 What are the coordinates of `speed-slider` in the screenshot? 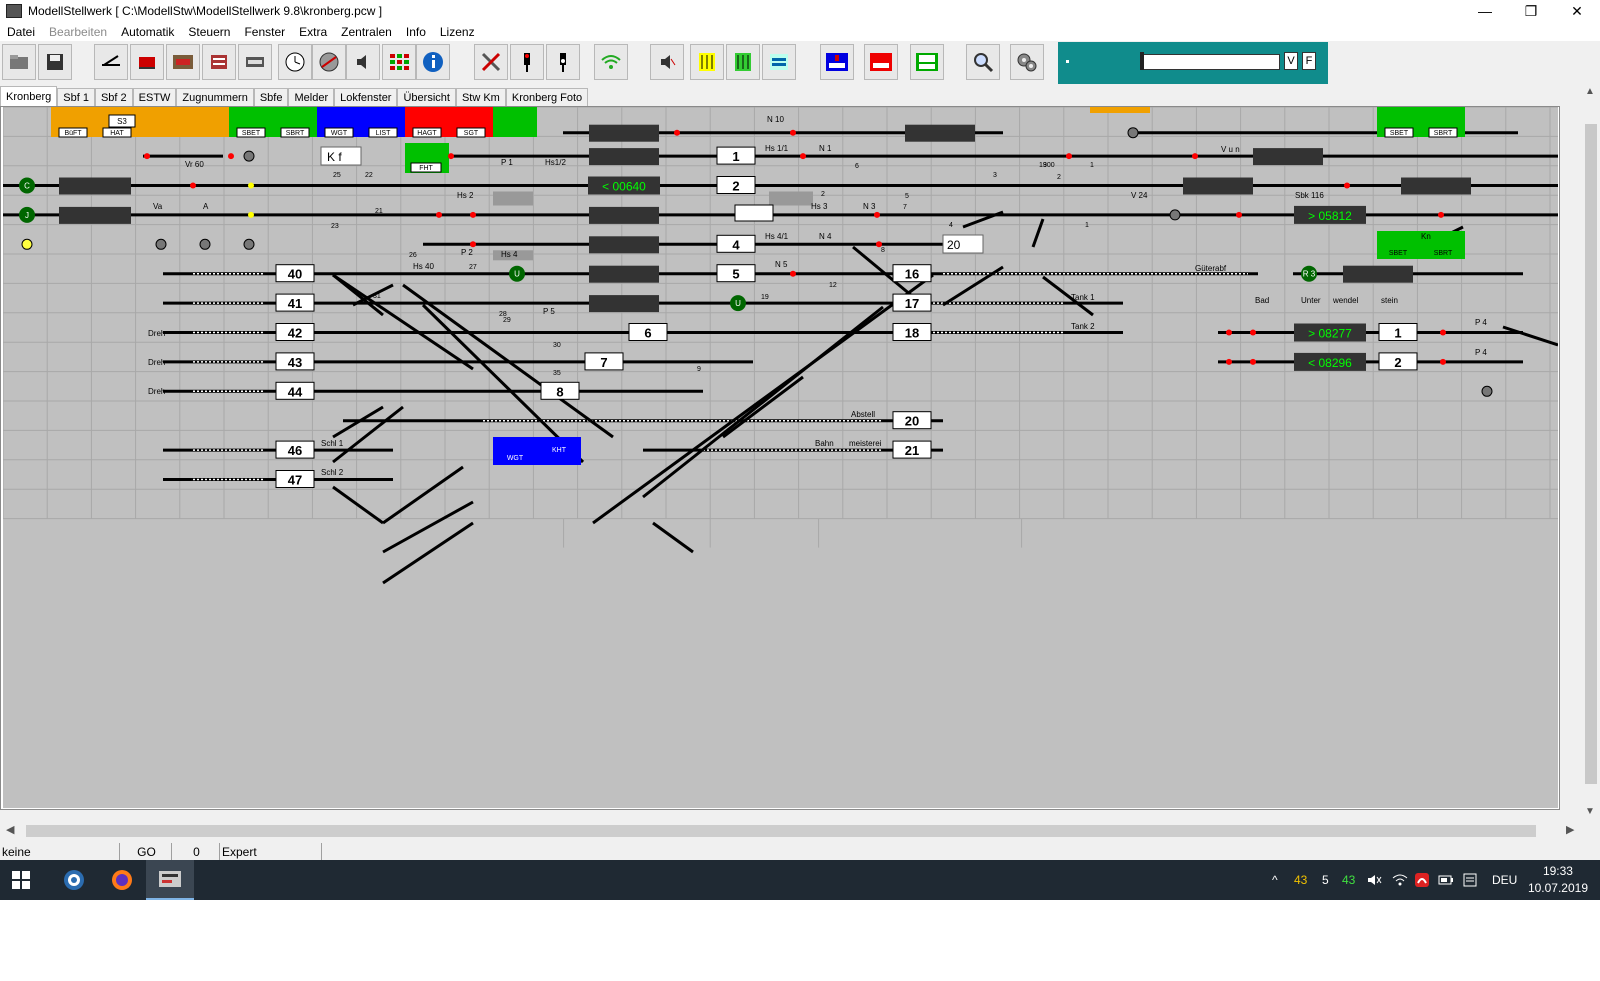 It's located at (1210, 62).